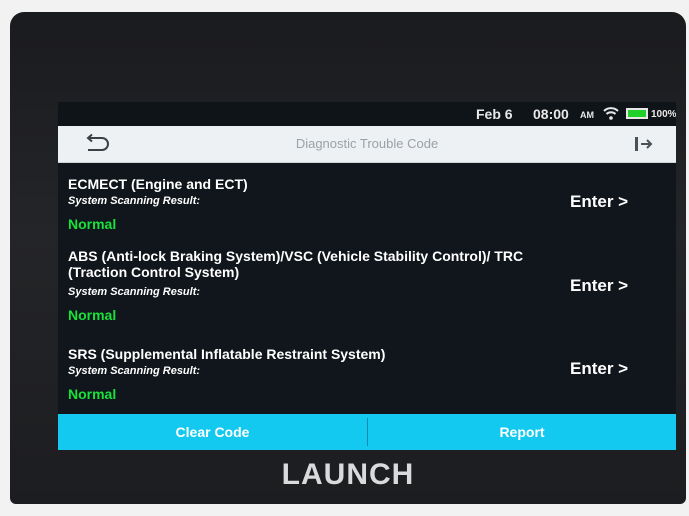 This screenshot has width=689, height=516. Describe the element at coordinates (367, 114) in the screenshot. I see `status-bar: Feb 6 08:00 AM 100%` at that location.